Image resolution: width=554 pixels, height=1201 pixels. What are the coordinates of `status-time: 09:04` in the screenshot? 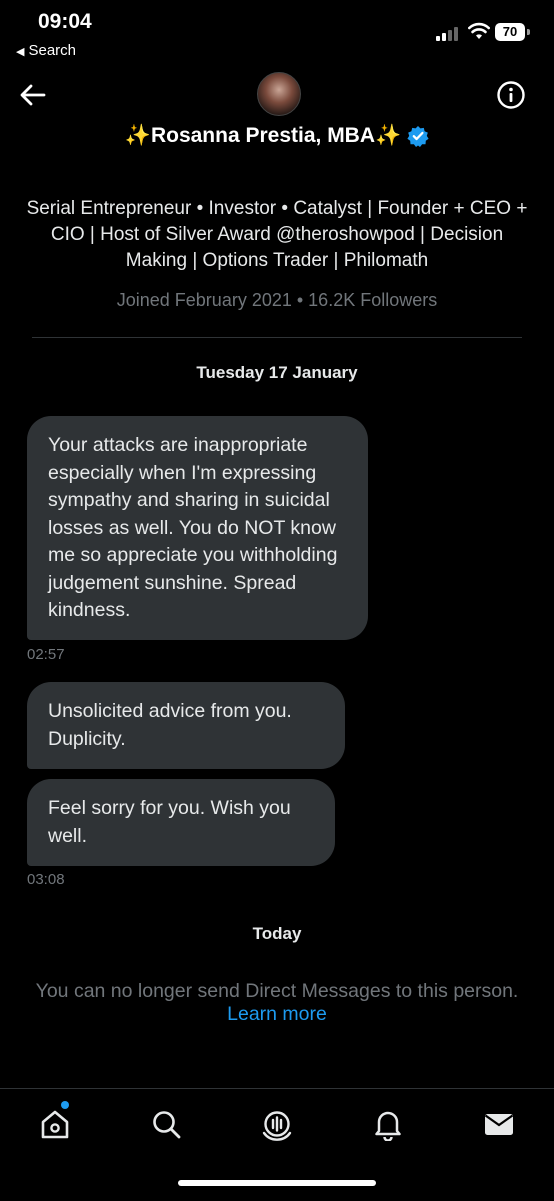 It's located at (65, 21).